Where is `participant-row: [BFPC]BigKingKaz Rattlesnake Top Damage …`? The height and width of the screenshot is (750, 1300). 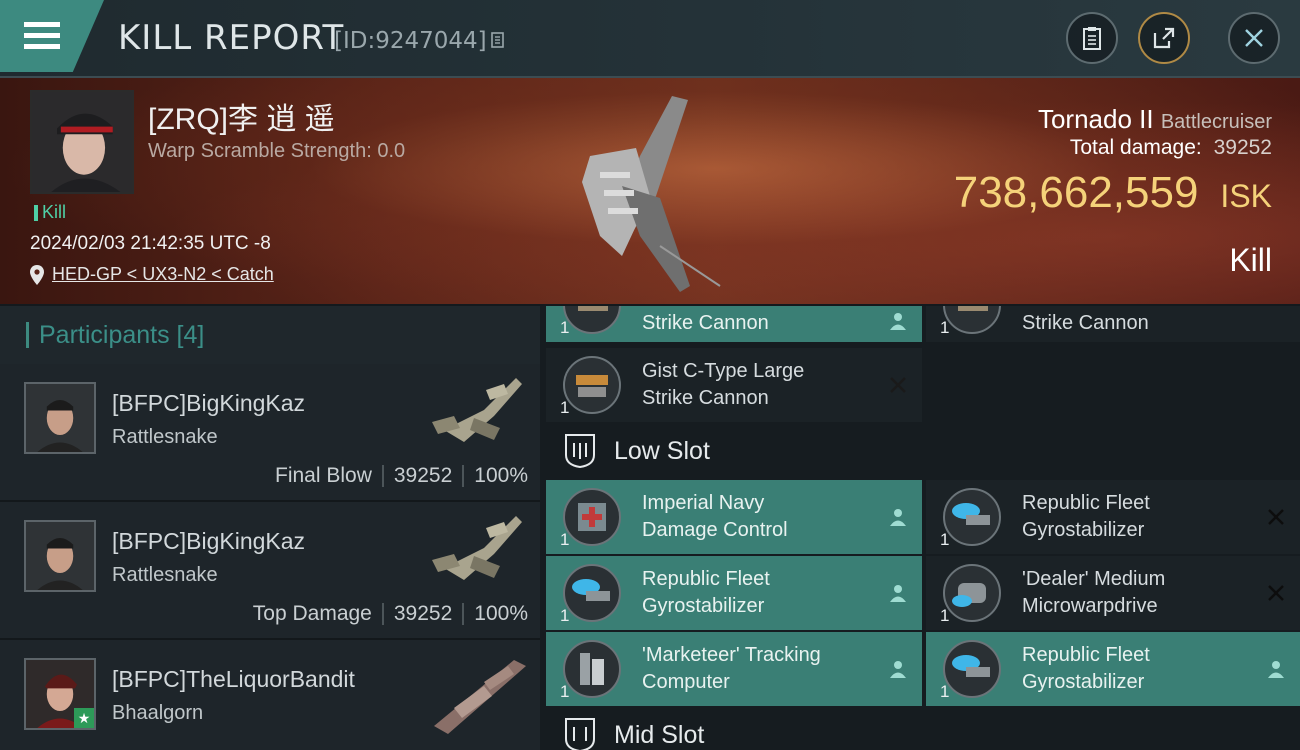 participant-row: [BFPC]BigKingKaz Rattlesnake Top Damage … is located at coordinates (270, 571).